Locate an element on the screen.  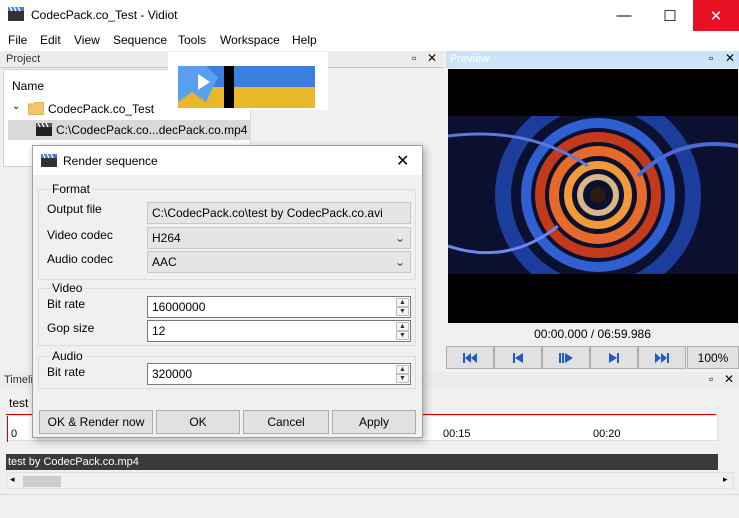
minimize-button: — is located at coordinates (624, 15).